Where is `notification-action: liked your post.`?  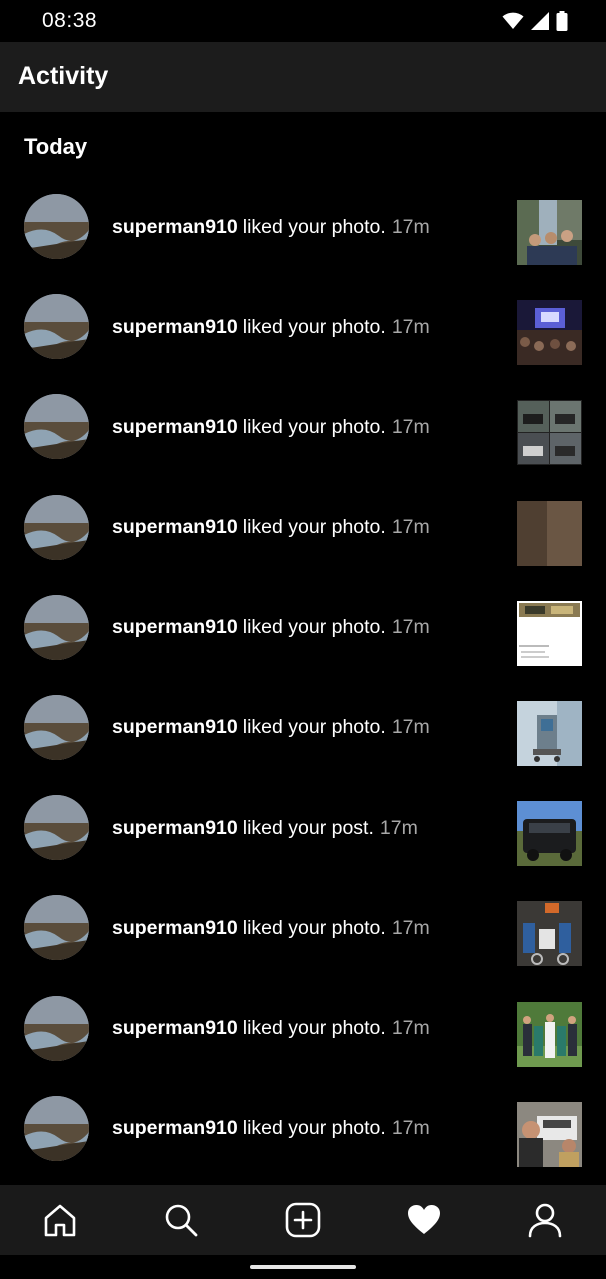 notification-action: liked your post. is located at coordinates (308, 827).